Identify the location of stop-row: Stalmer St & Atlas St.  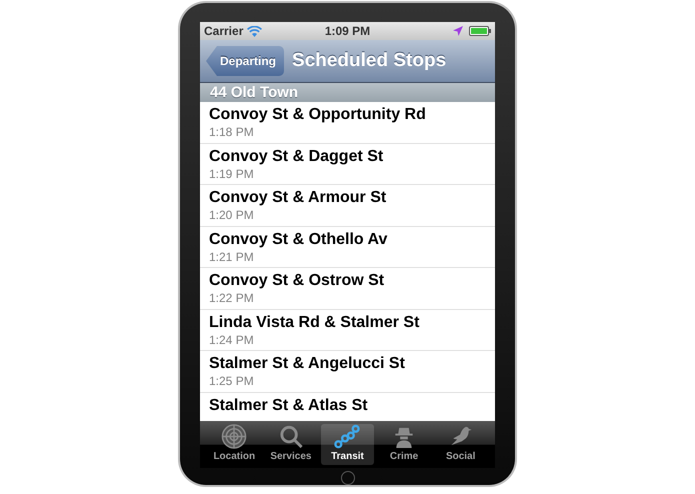
(347, 405).